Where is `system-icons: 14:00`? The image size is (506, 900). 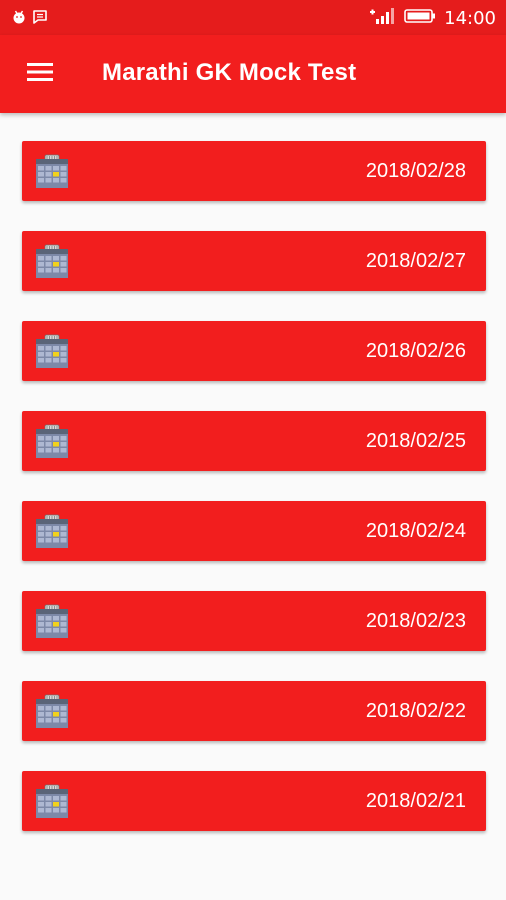
system-icons: 14:00 is located at coordinates (433, 18).